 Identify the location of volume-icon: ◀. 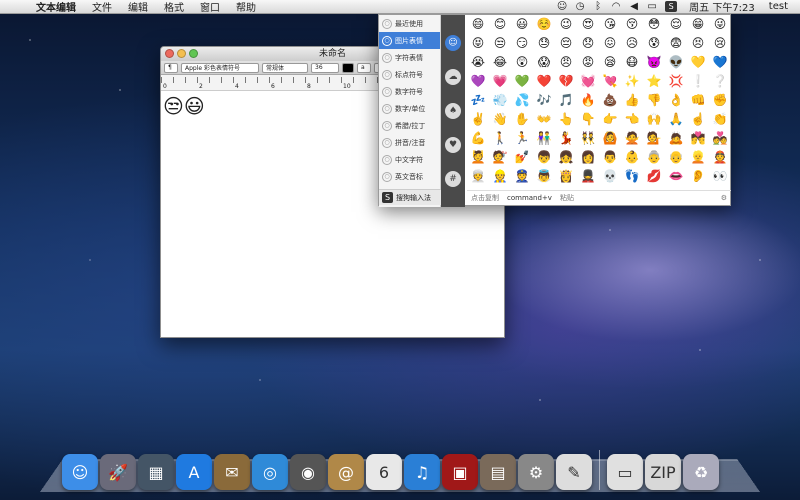
(634, 6).